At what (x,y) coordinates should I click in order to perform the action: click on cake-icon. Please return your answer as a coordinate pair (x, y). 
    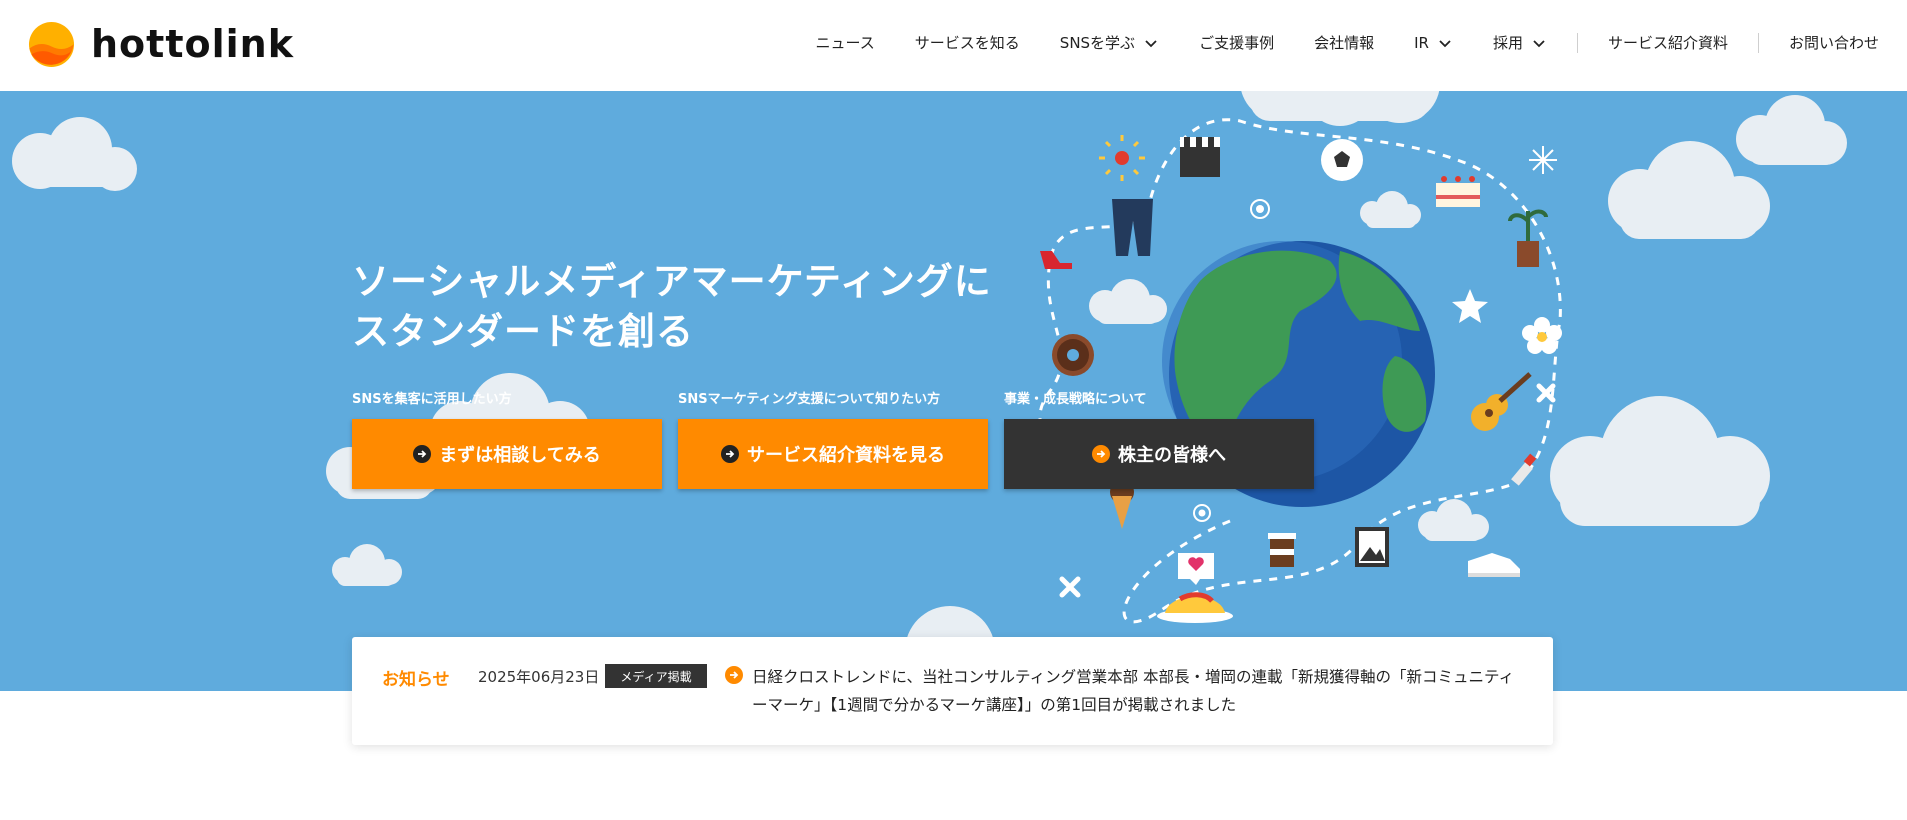
    Looking at the image, I should click on (1458, 191).